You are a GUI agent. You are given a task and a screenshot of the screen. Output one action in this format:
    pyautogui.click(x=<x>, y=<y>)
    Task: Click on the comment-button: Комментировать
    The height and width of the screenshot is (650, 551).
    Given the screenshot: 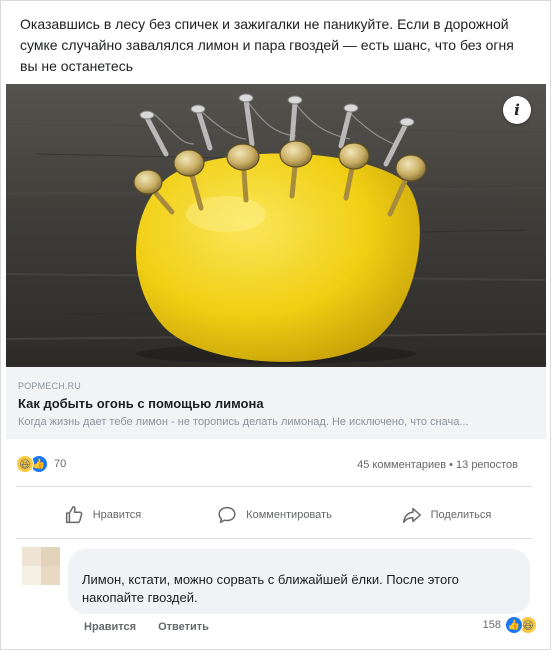 What is the action you would take?
    pyautogui.click(x=274, y=515)
    